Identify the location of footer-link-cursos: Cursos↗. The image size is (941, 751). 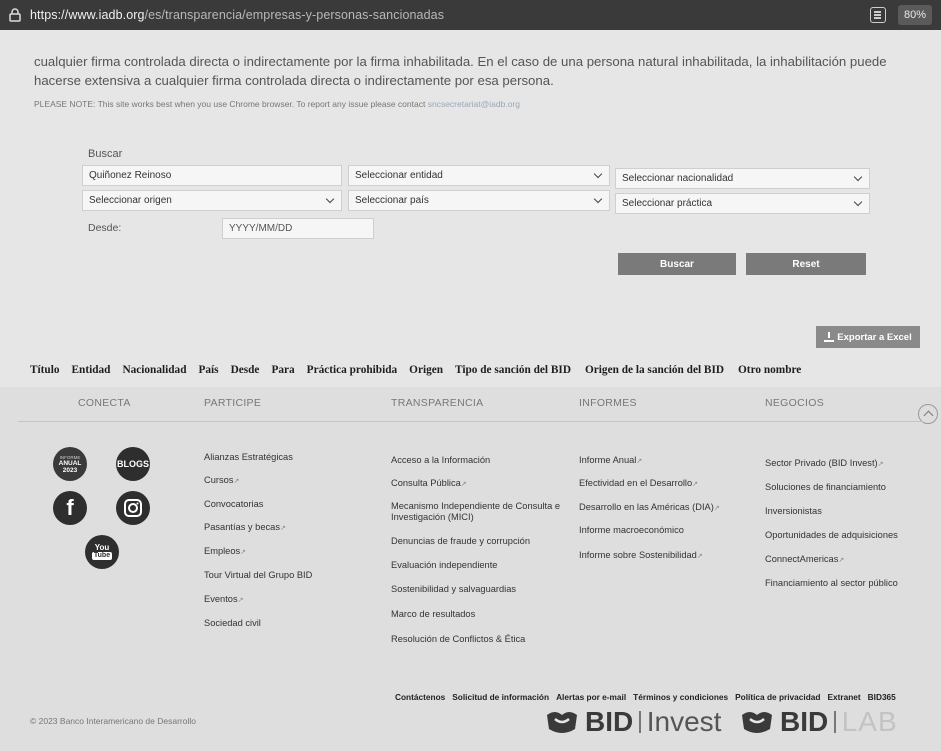
(221, 481).